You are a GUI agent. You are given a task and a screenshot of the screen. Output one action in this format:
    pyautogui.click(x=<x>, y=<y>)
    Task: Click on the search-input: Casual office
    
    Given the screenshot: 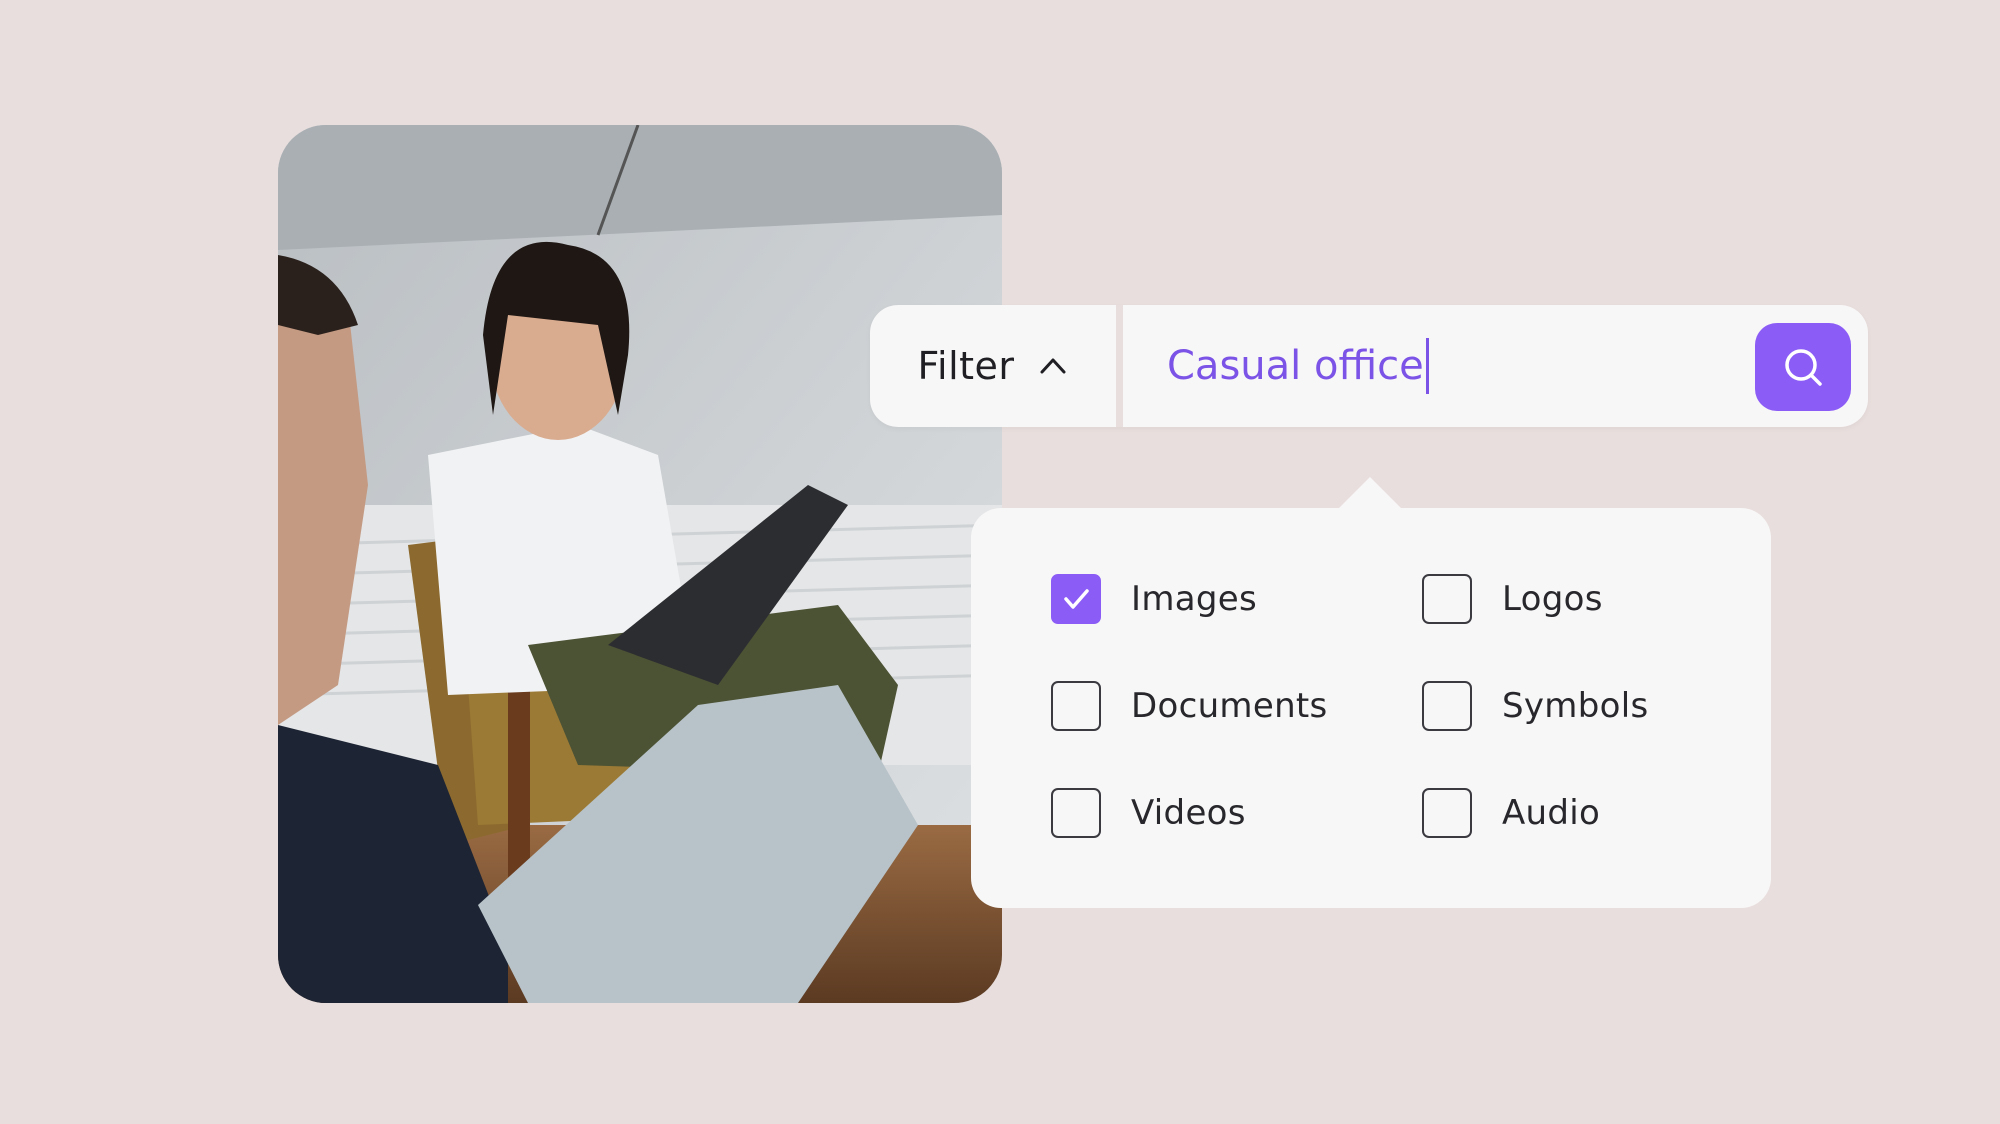 What is the action you would take?
    pyautogui.click(x=1380, y=366)
    